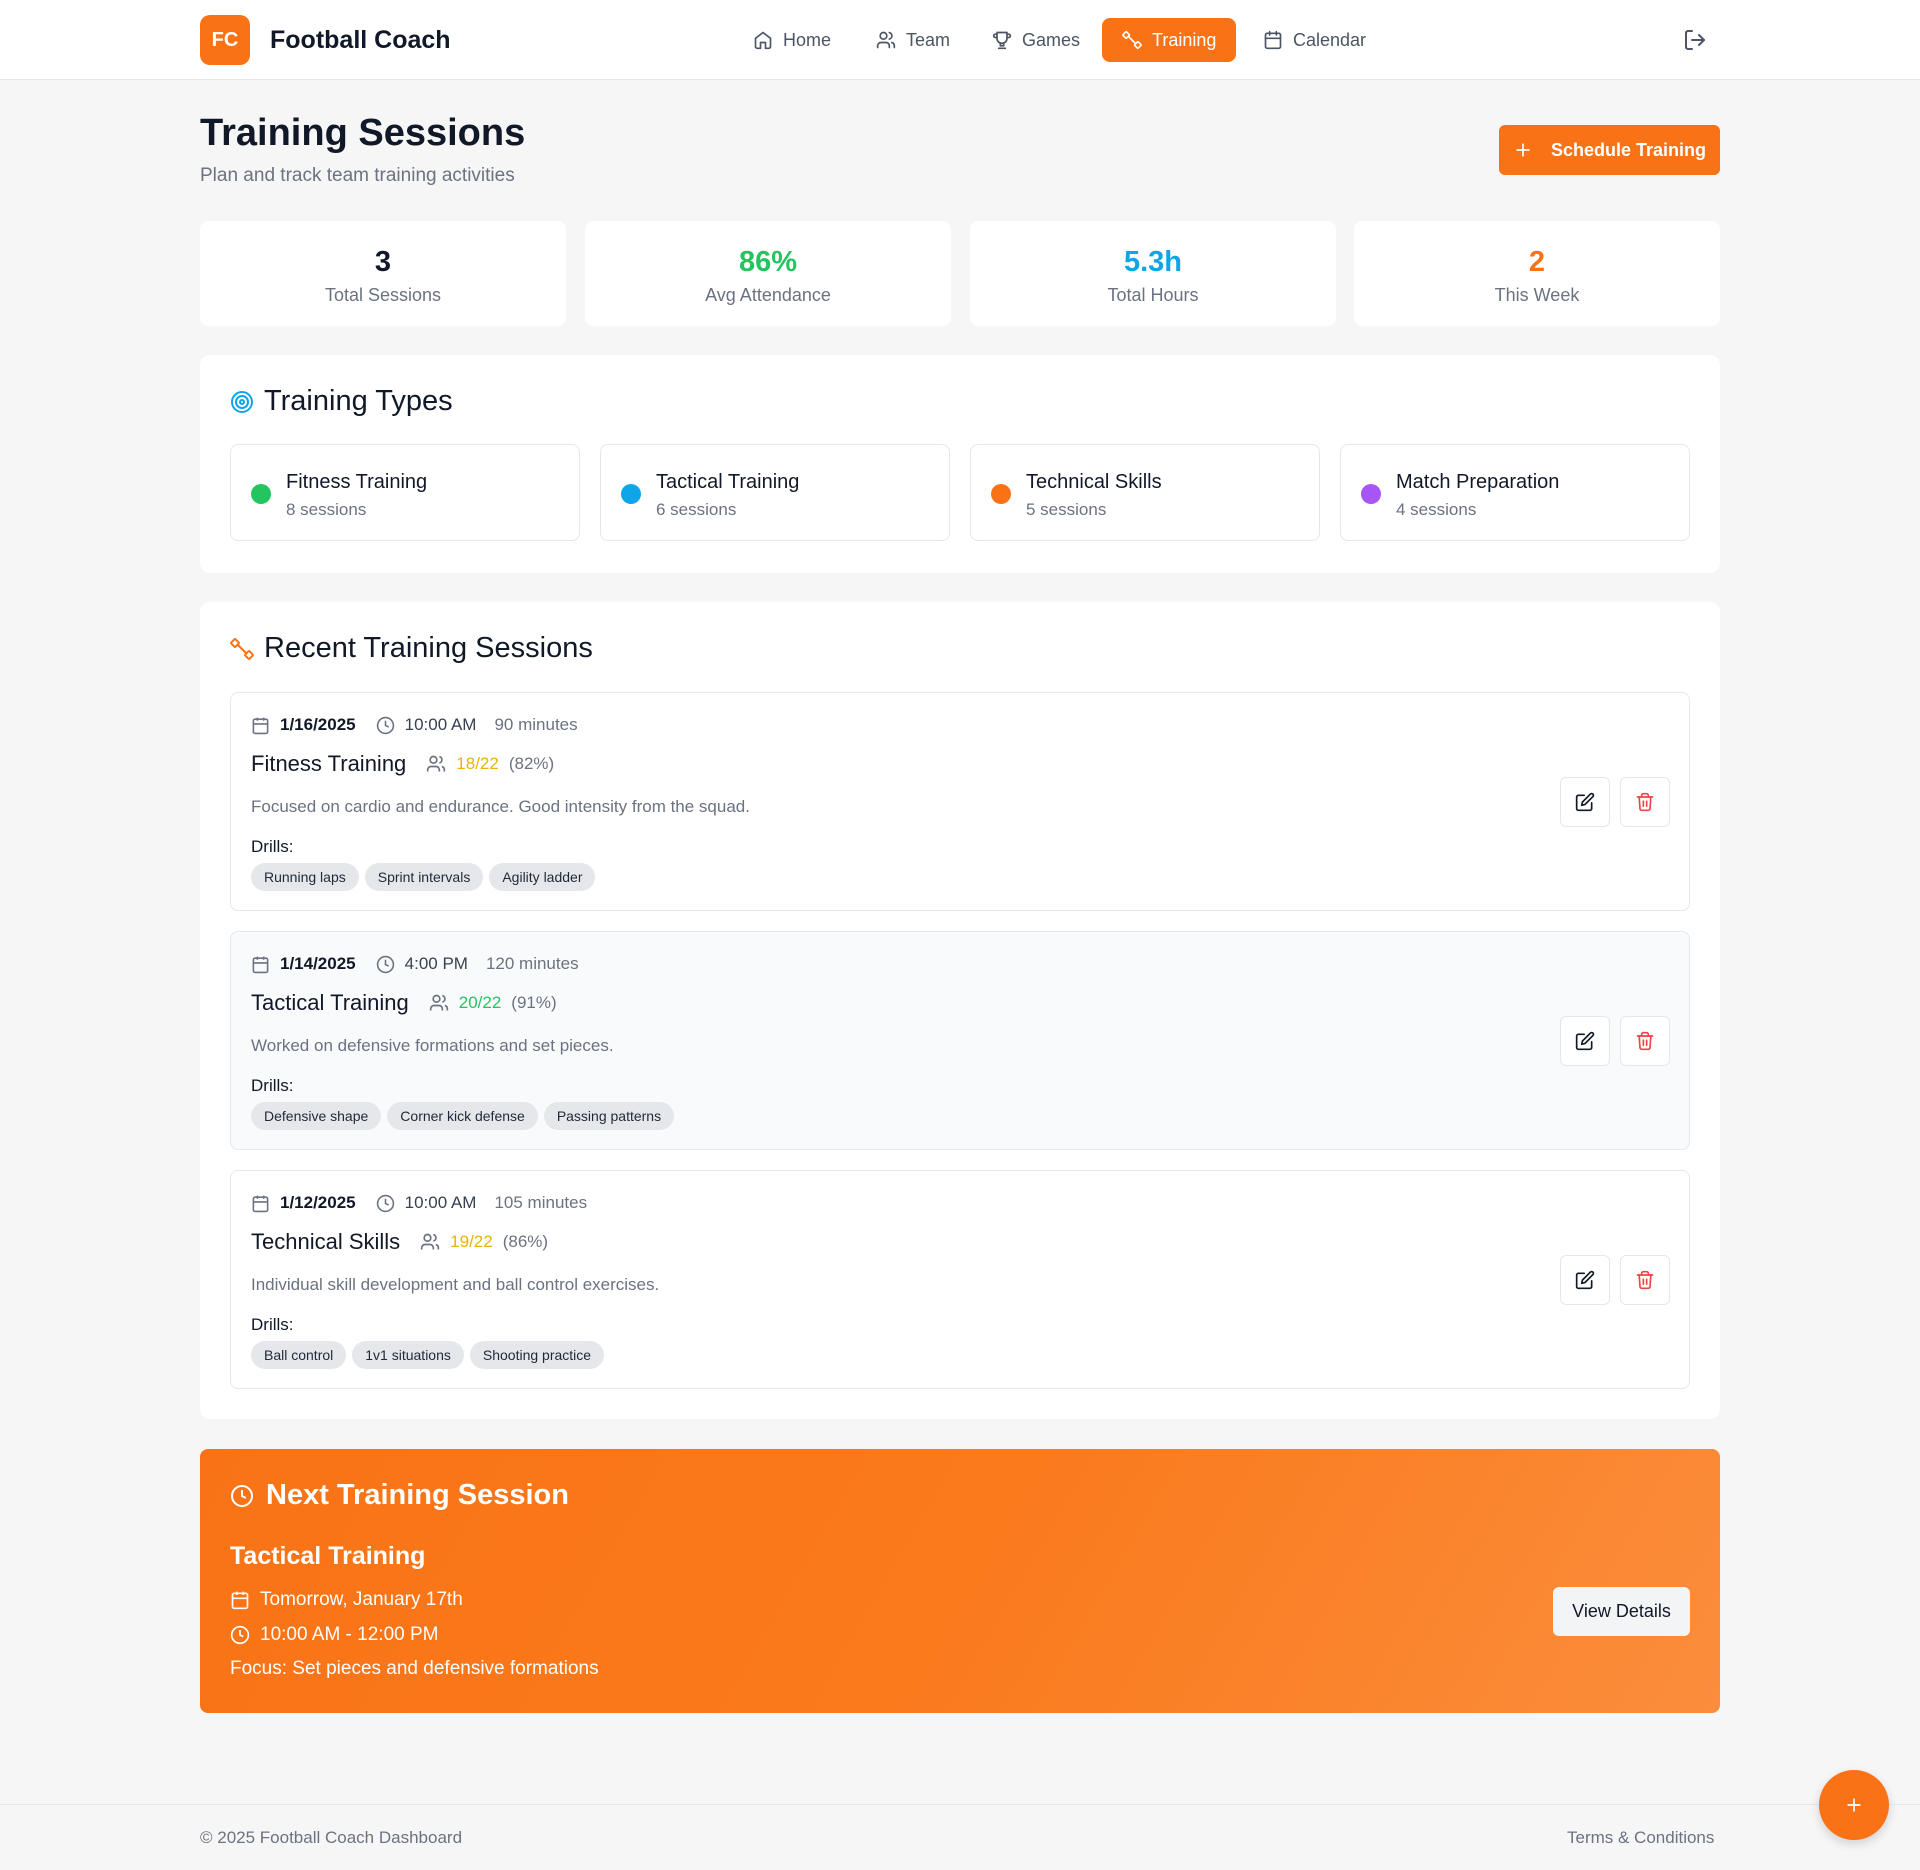  Describe the element at coordinates (807, 39) in the screenshot. I see `nav-label: Home` at that location.